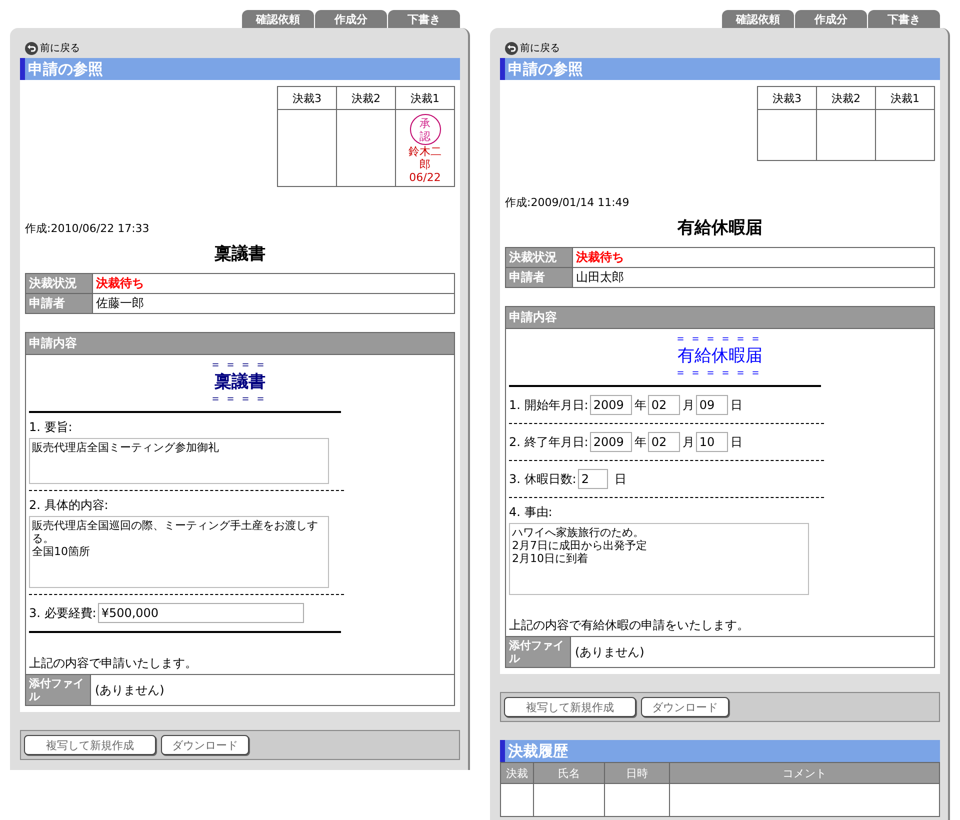 The image size is (960, 820). I want to click on table-header-cell: コメント, so click(805, 773).